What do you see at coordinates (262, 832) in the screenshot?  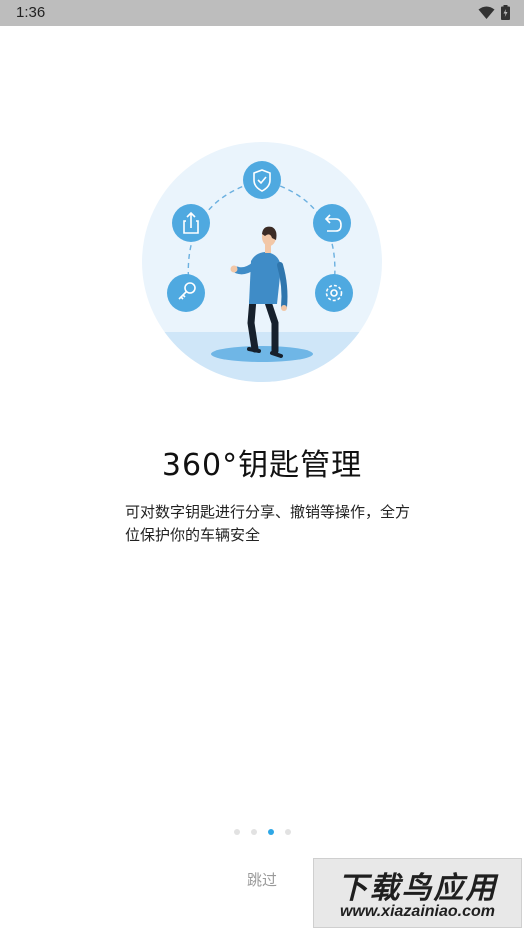 I see `page-indicator` at bounding box center [262, 832].